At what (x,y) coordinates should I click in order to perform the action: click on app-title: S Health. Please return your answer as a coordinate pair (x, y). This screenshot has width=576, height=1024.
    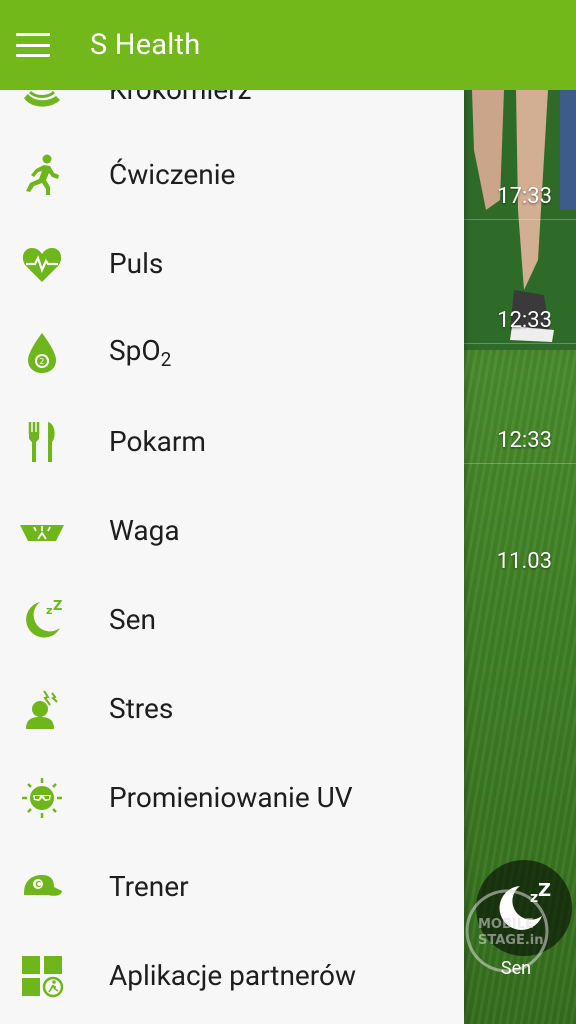
    Looking at the image, I should click on (145, 45).